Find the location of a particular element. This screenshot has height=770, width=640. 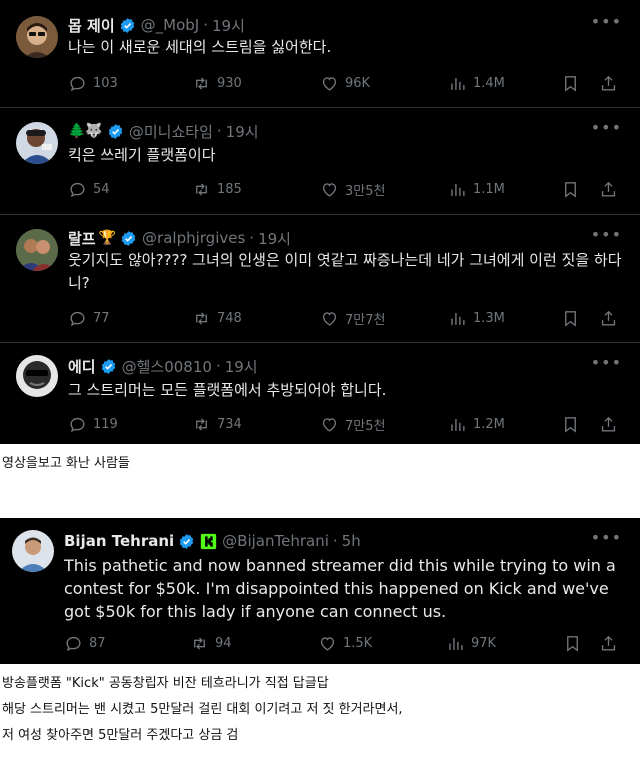

repost-button: 930 is located at coordinates (217, 83).